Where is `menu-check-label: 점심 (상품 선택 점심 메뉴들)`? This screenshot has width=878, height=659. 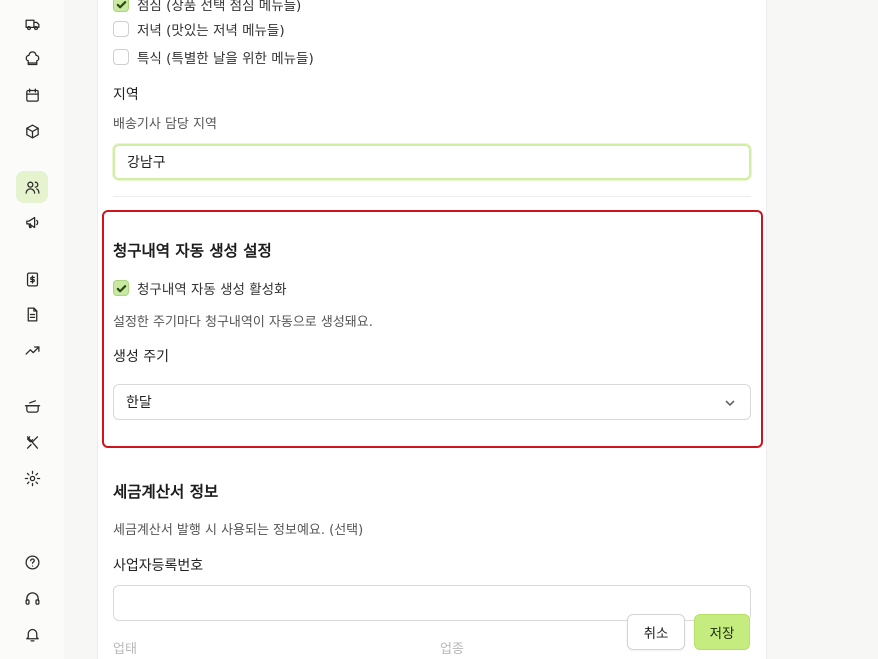 menu-check-label: 점심 (상품 선택 점심 메뉴들) is located at coordinates (219, 7).